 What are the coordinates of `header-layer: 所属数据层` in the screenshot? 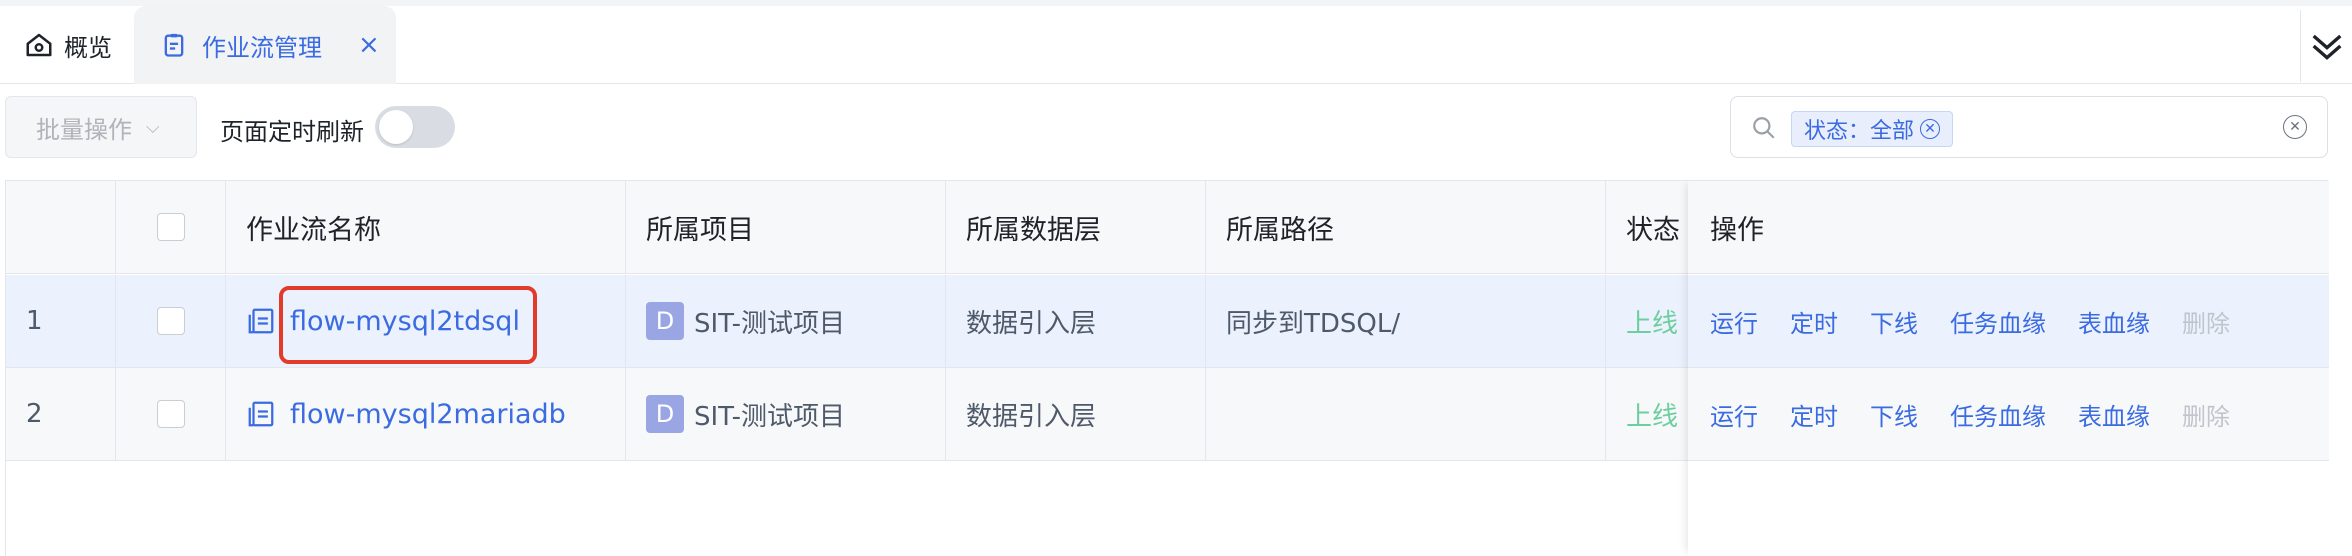 It's located at (1076, 227).